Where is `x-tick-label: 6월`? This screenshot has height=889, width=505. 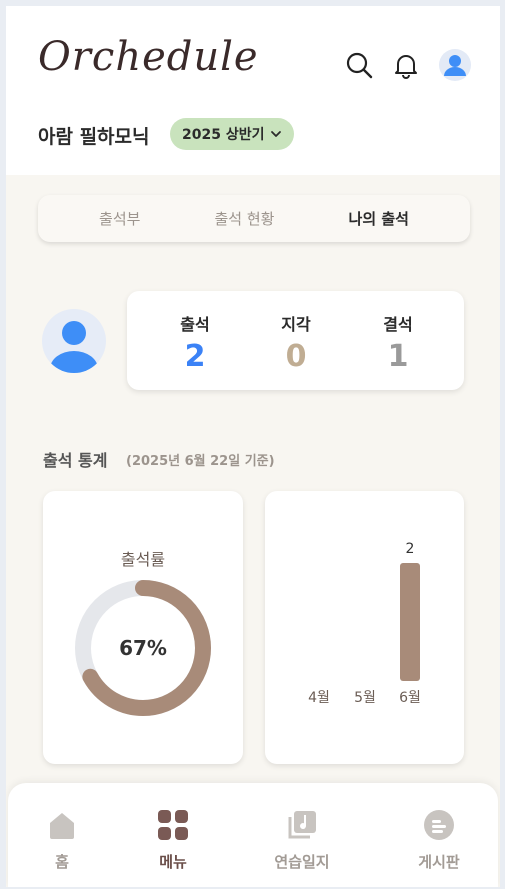 x-tick-label: 6월 is located at coordinates (410, 698).